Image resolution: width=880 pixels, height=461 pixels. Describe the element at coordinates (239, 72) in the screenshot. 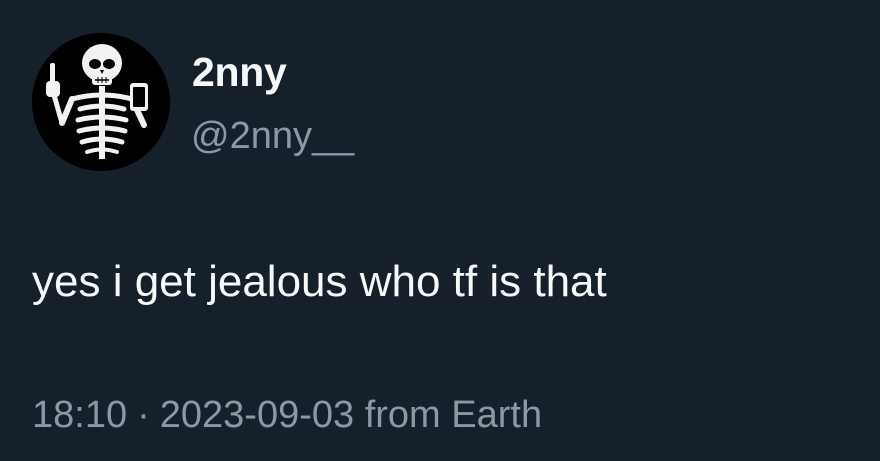

I see `author-display-name: 2nny` at that location.